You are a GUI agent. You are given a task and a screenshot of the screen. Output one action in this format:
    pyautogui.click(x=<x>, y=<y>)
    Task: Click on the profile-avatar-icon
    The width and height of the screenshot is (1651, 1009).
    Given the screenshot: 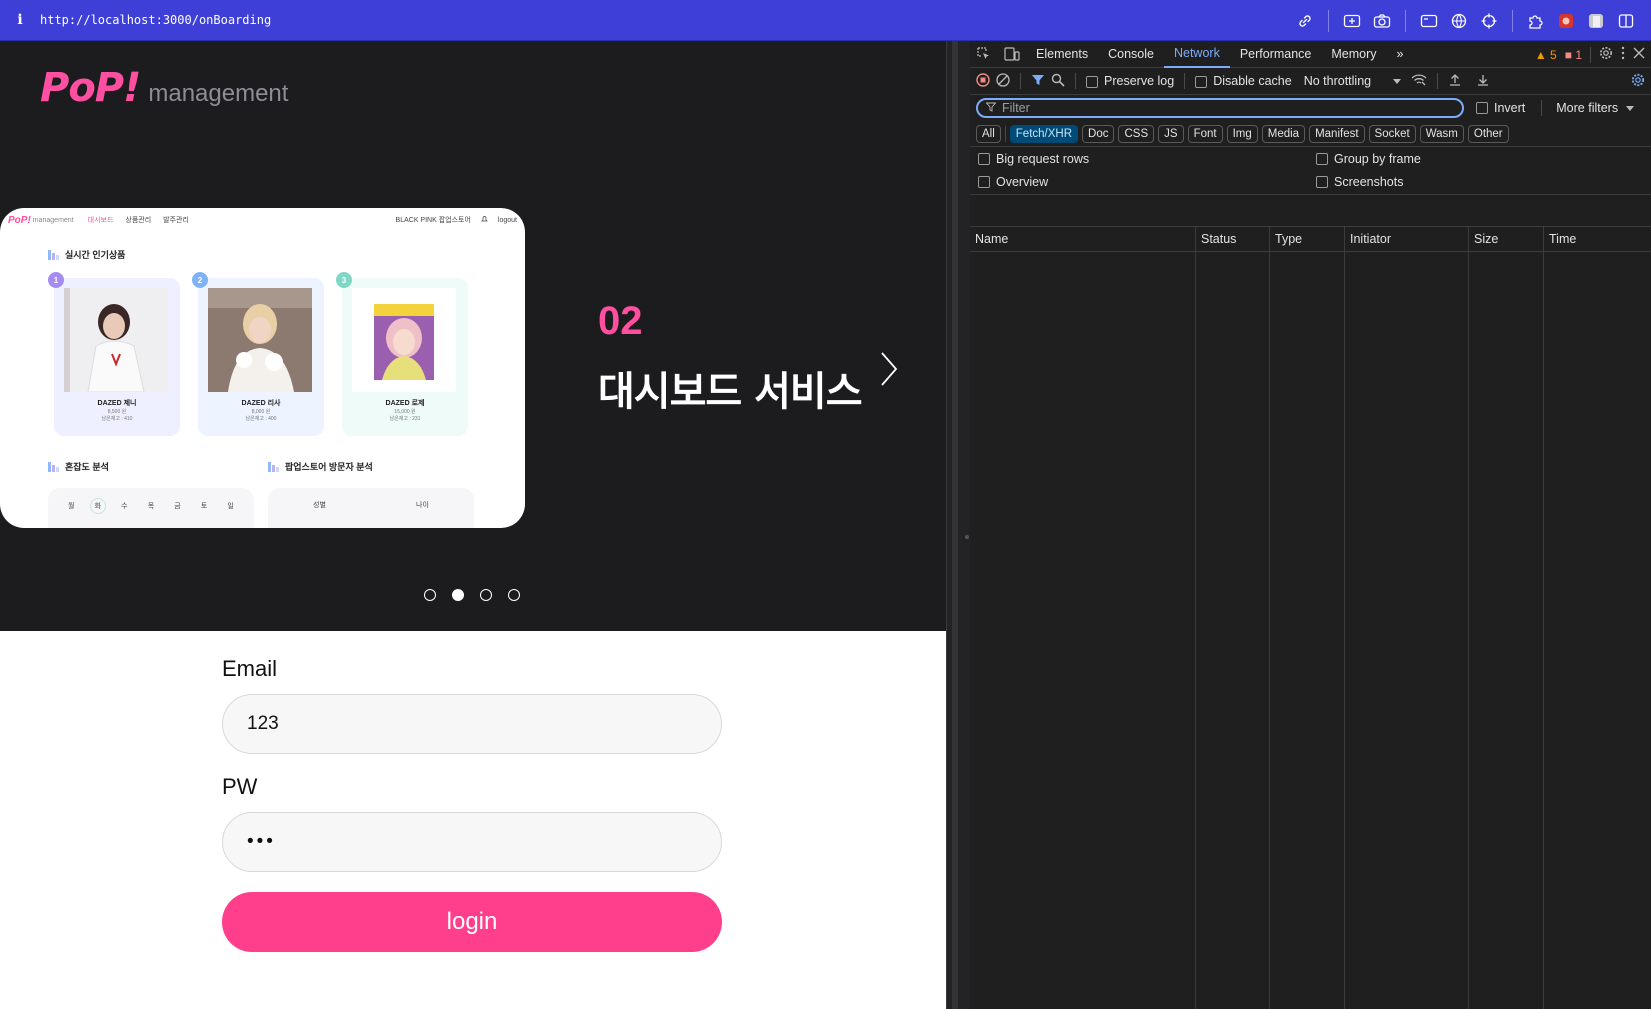 What is the action you would take?
    pyautogui.click(x=1596, y=21)
    